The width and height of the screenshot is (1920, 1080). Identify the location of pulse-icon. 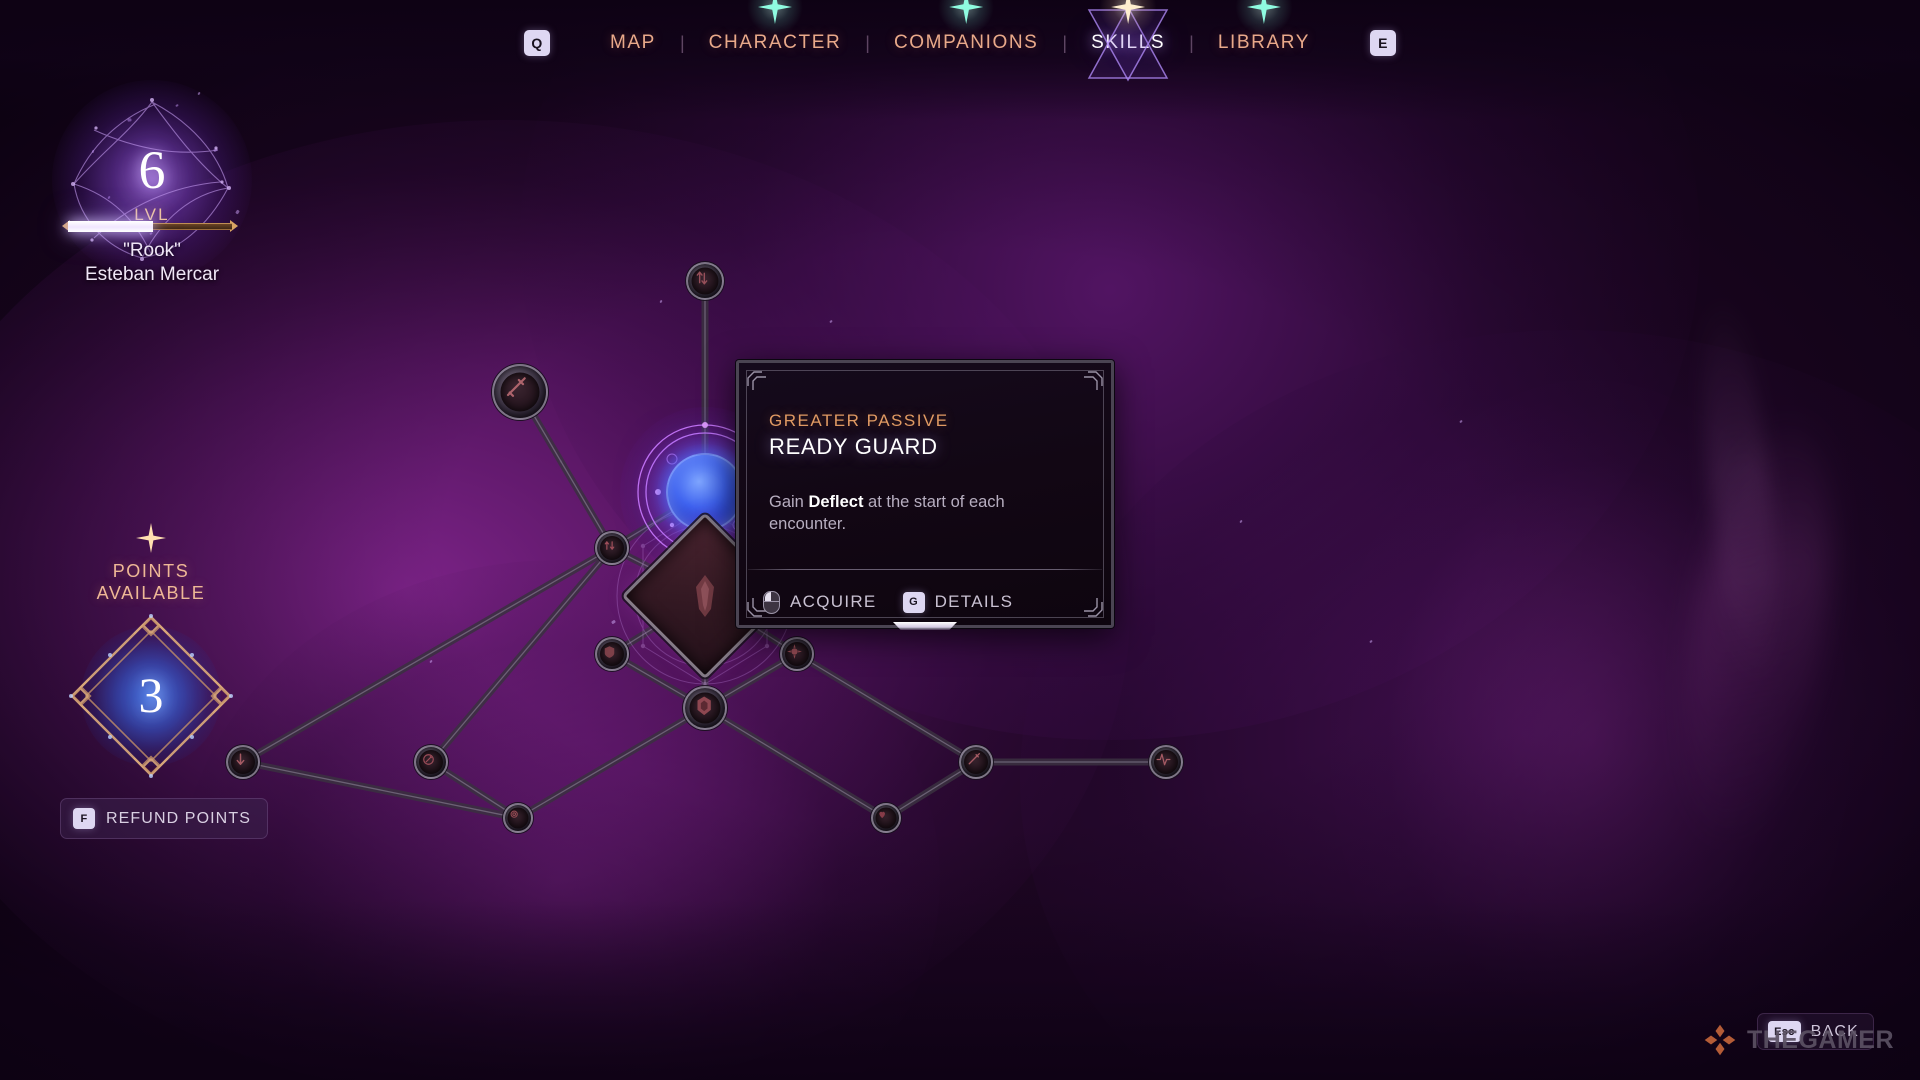
(1163, 759).